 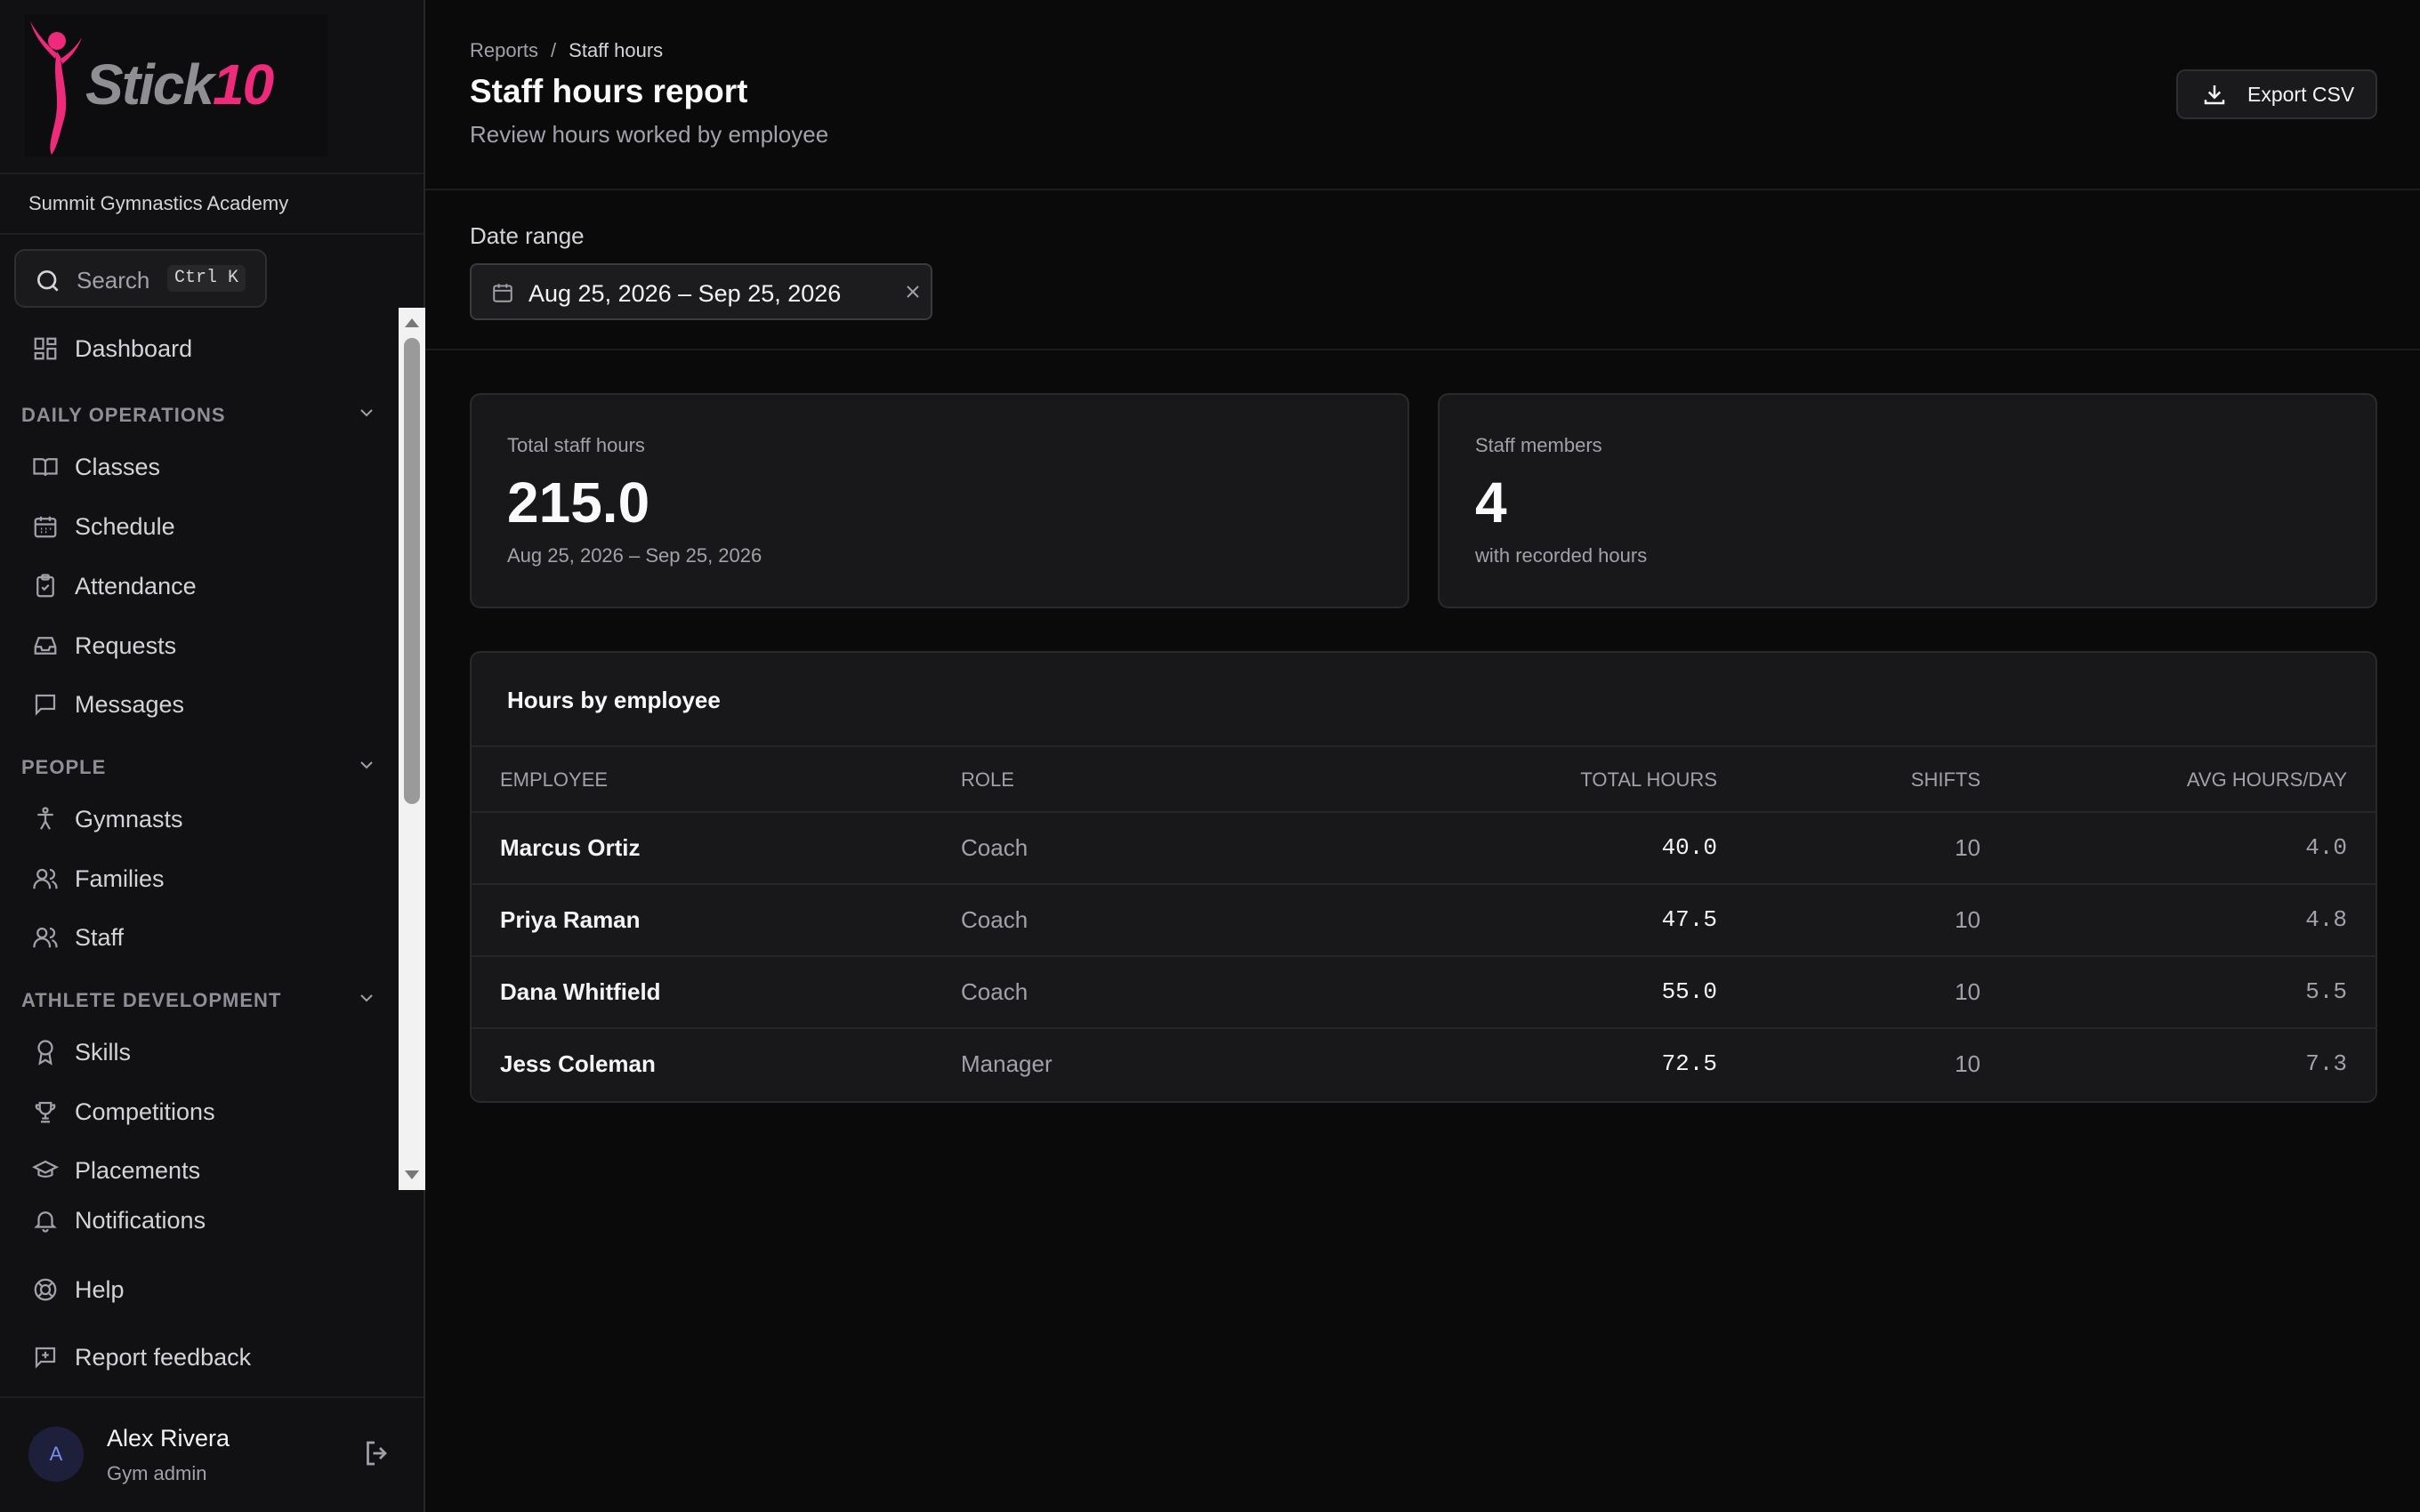 I want to click on section-daily-operations: Daily operations, so click(x=123, y=415).